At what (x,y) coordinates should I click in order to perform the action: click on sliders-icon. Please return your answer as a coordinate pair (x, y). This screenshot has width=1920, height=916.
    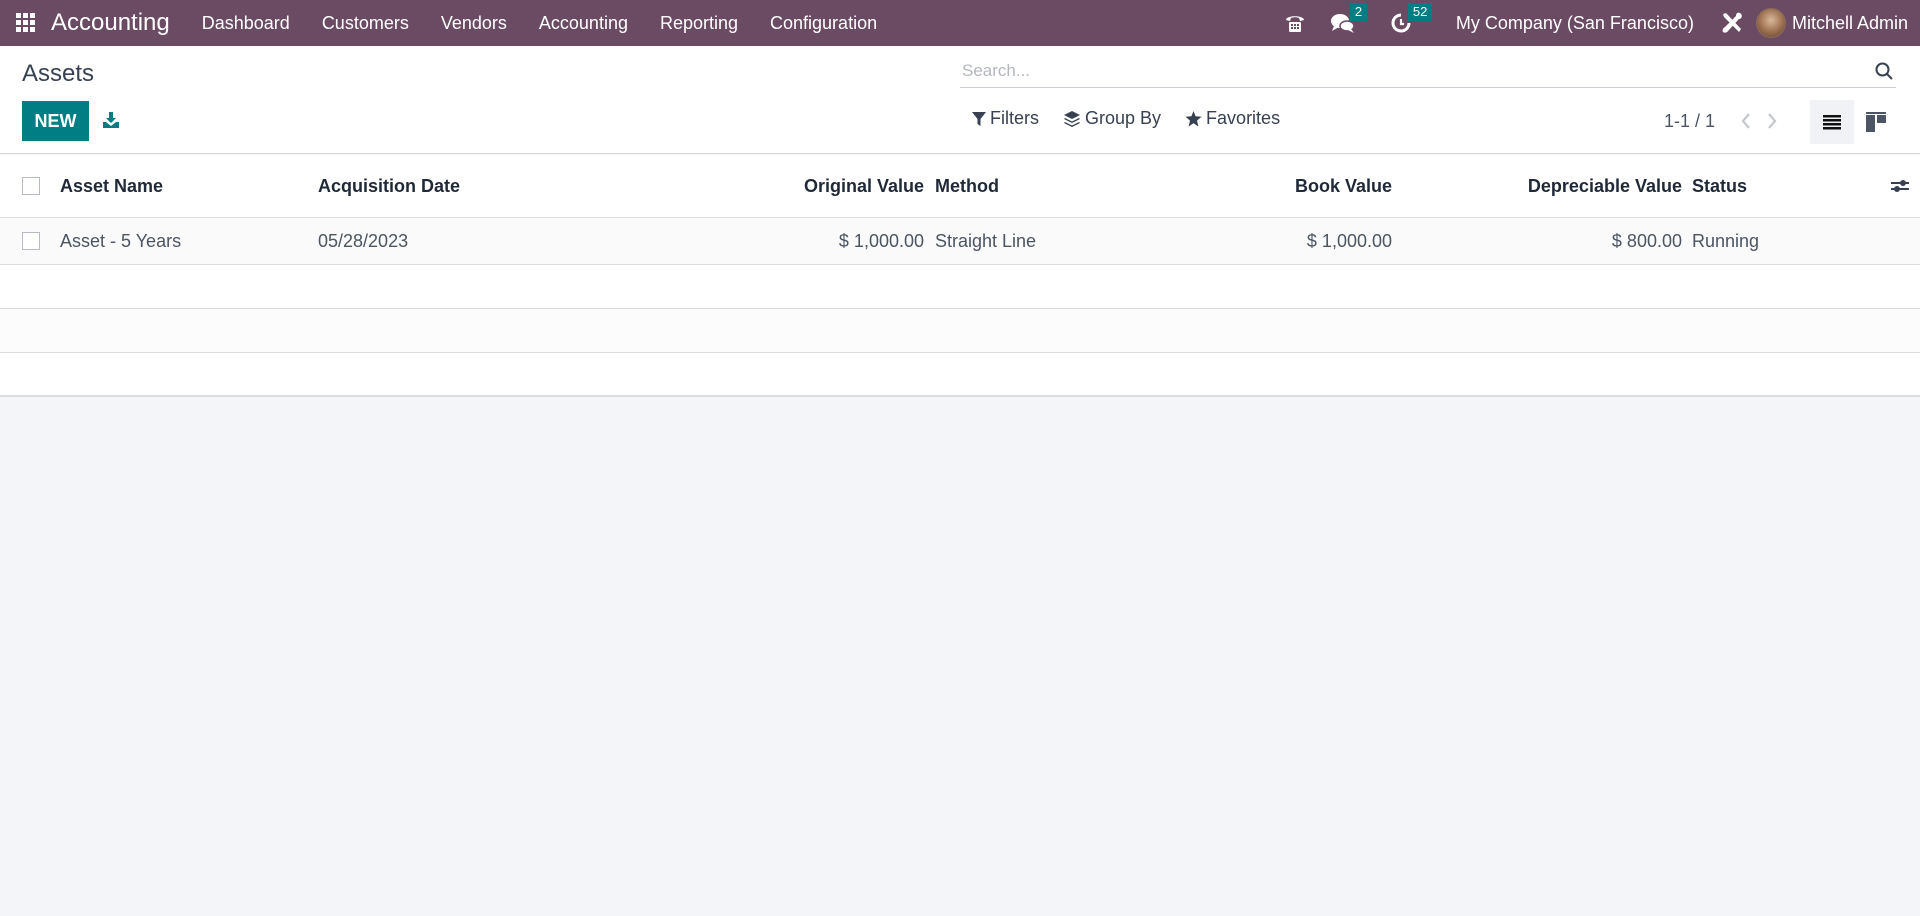
    Looking at the image, I should click on (1900, 186).